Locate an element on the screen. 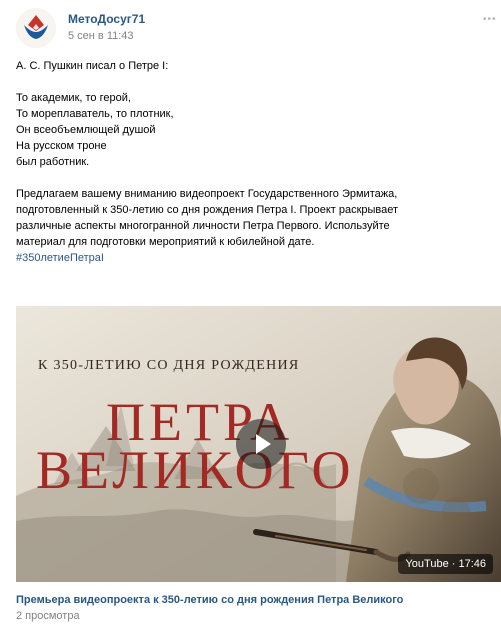  post-header: МетоДосуг71 5 сен в 11:43 ••• is located at coordinates (258, 30).